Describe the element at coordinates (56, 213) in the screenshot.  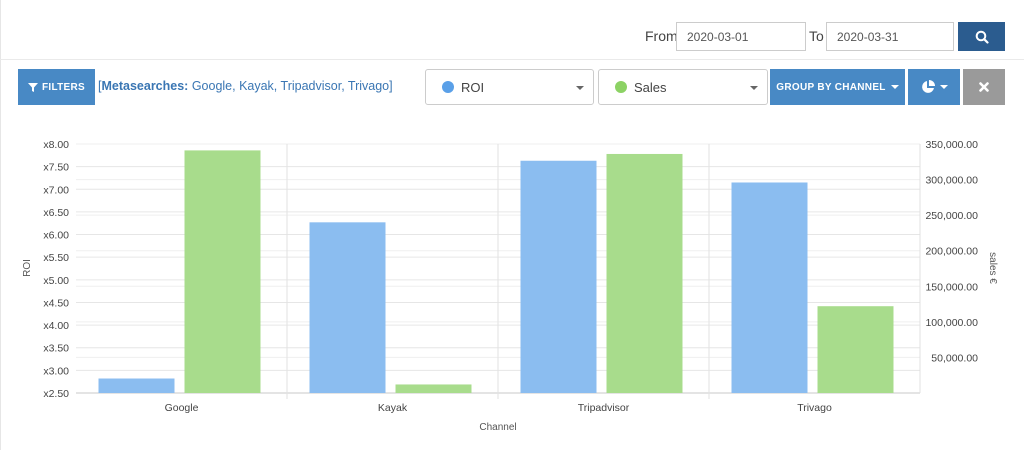
I see `y-tick-left-label: x6.50` at that location.